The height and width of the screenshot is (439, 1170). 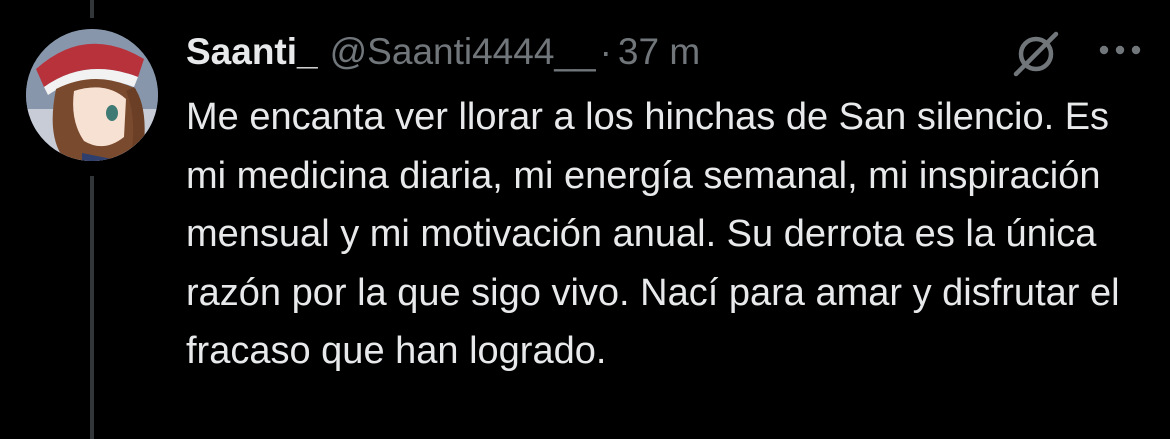 What do you see at coordinates (1036, 54) in the screenshot?
I see `grok-icon` at bounding box center [1036, 54].